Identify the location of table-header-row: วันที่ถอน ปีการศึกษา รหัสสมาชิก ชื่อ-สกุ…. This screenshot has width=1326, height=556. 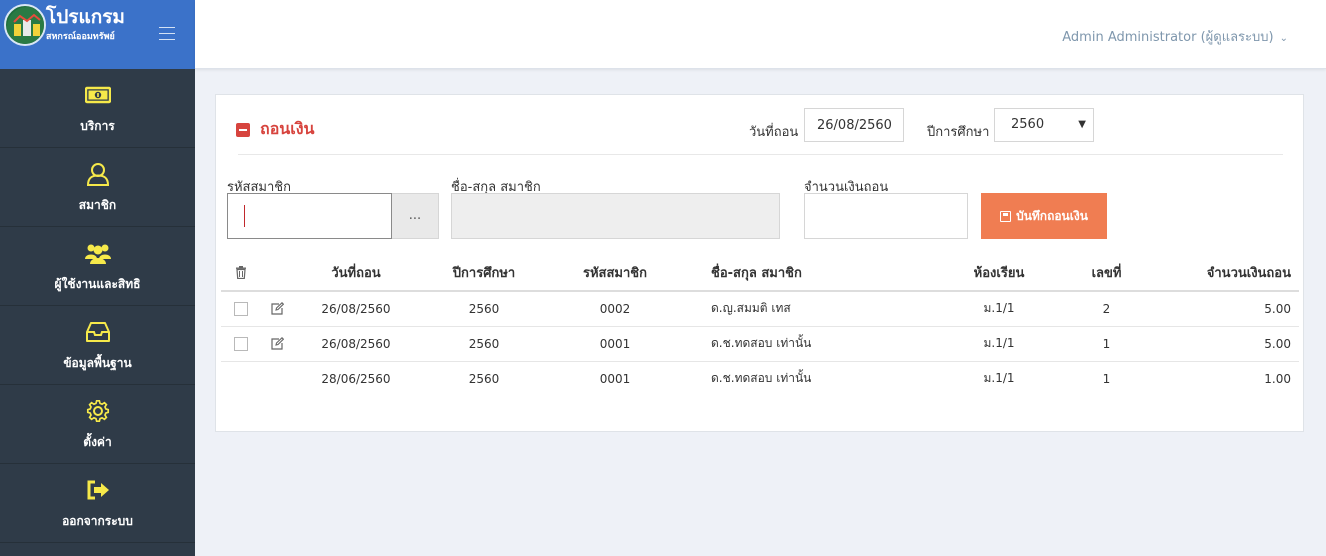
(760, 273).